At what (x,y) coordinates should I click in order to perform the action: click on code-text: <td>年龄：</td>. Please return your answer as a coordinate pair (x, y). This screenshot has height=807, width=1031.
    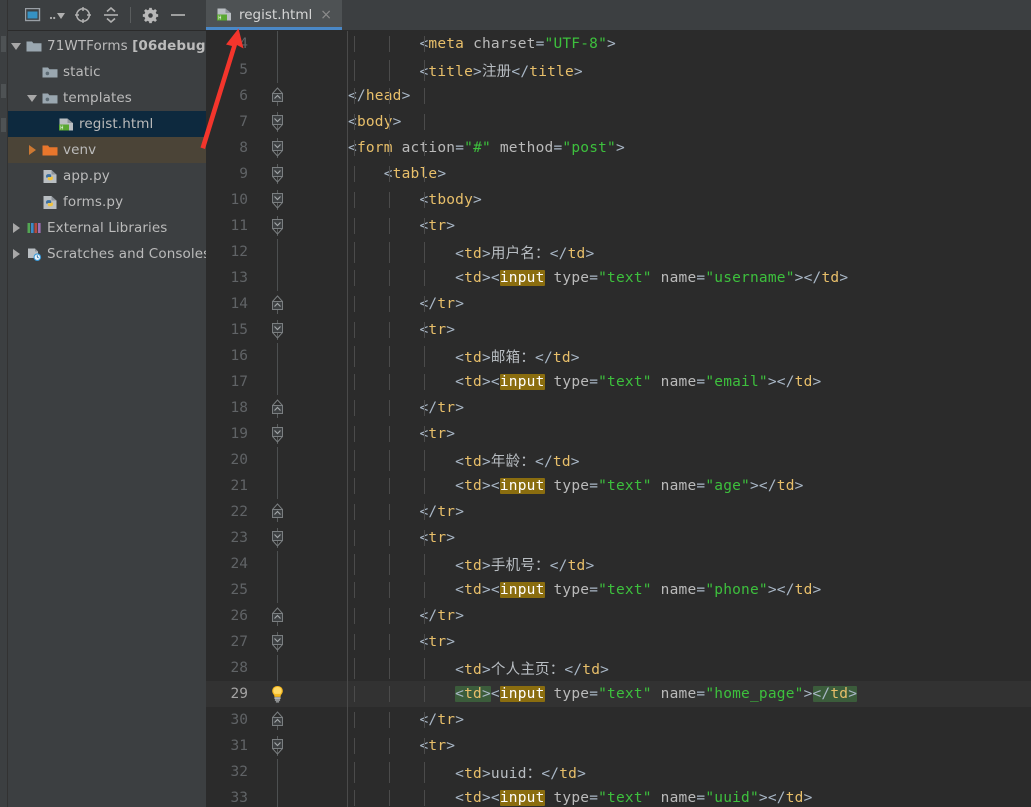
    Looking at the image, I should click on (689, 460).